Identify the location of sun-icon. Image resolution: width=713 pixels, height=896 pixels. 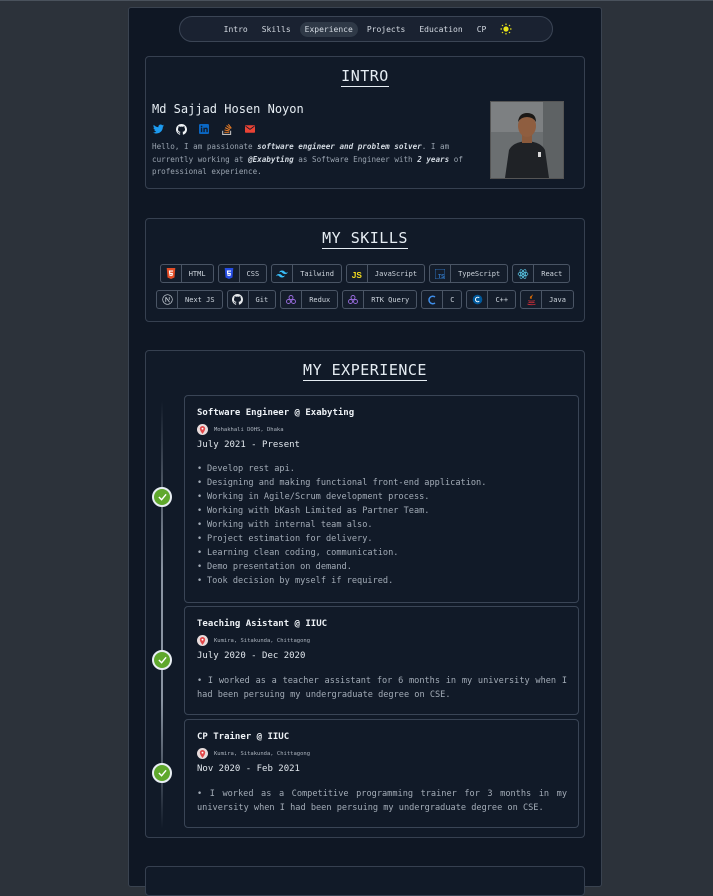
(506, 29).